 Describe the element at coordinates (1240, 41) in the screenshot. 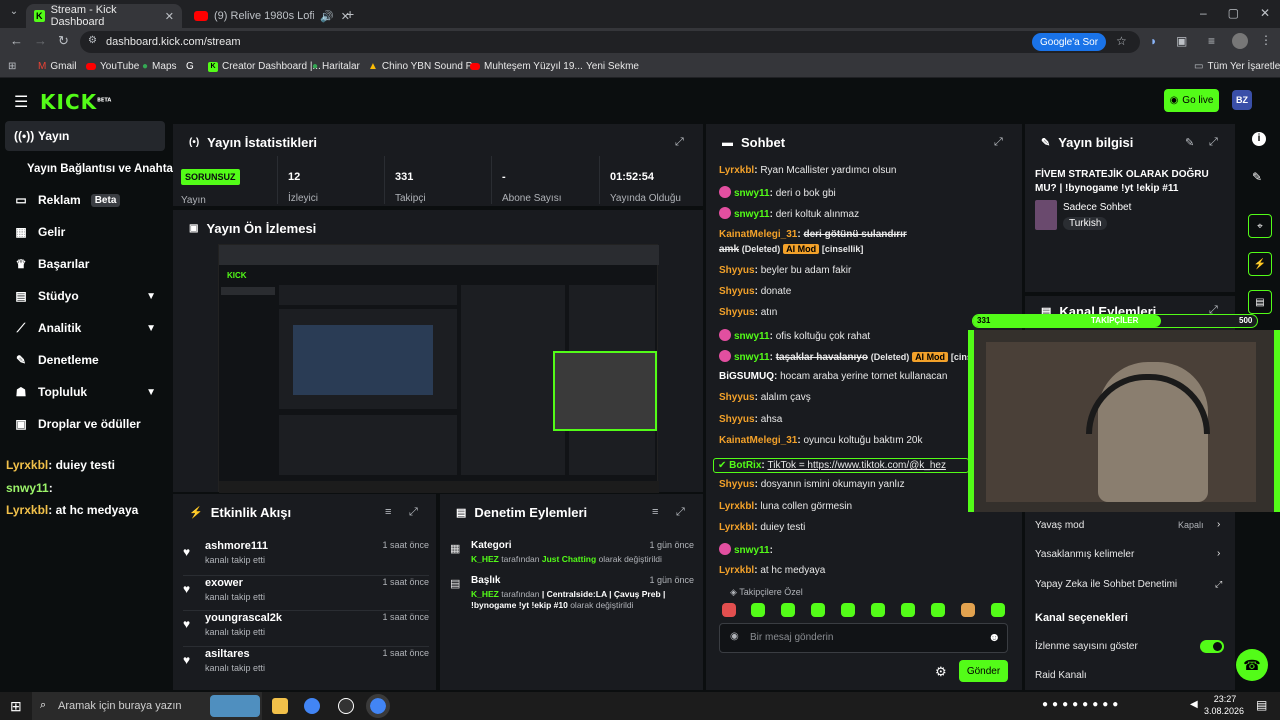

I see `profile-avatar` at that location.